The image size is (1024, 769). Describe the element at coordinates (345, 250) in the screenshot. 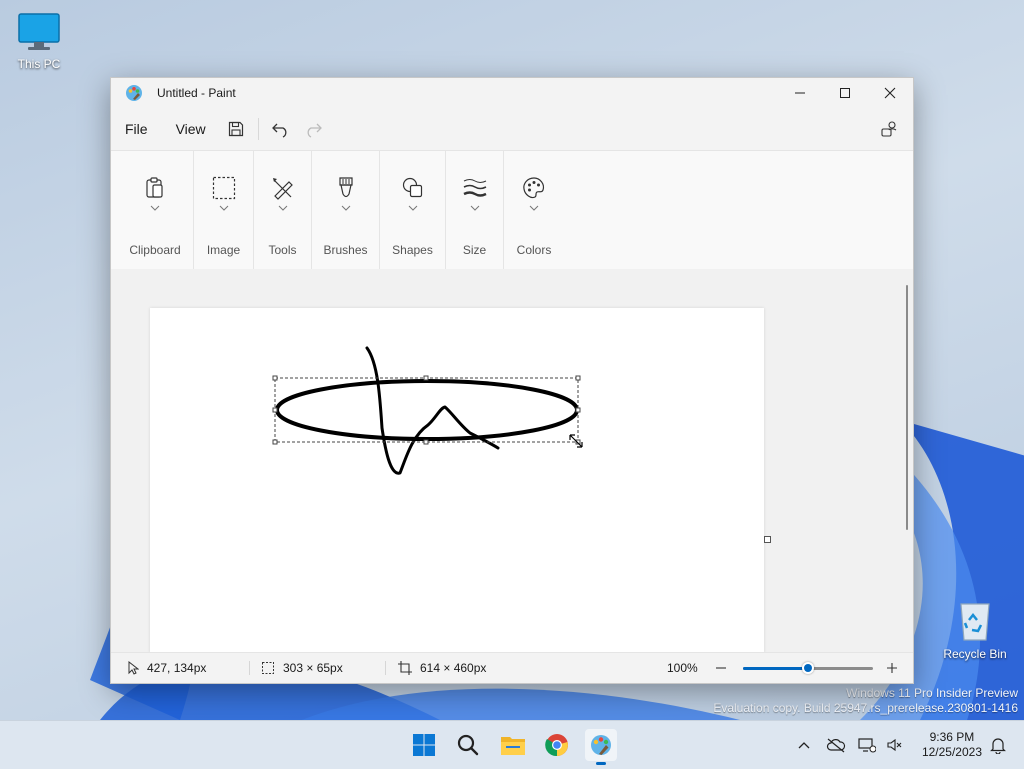

I see `ribbon-group-label: Brushes` at that location.